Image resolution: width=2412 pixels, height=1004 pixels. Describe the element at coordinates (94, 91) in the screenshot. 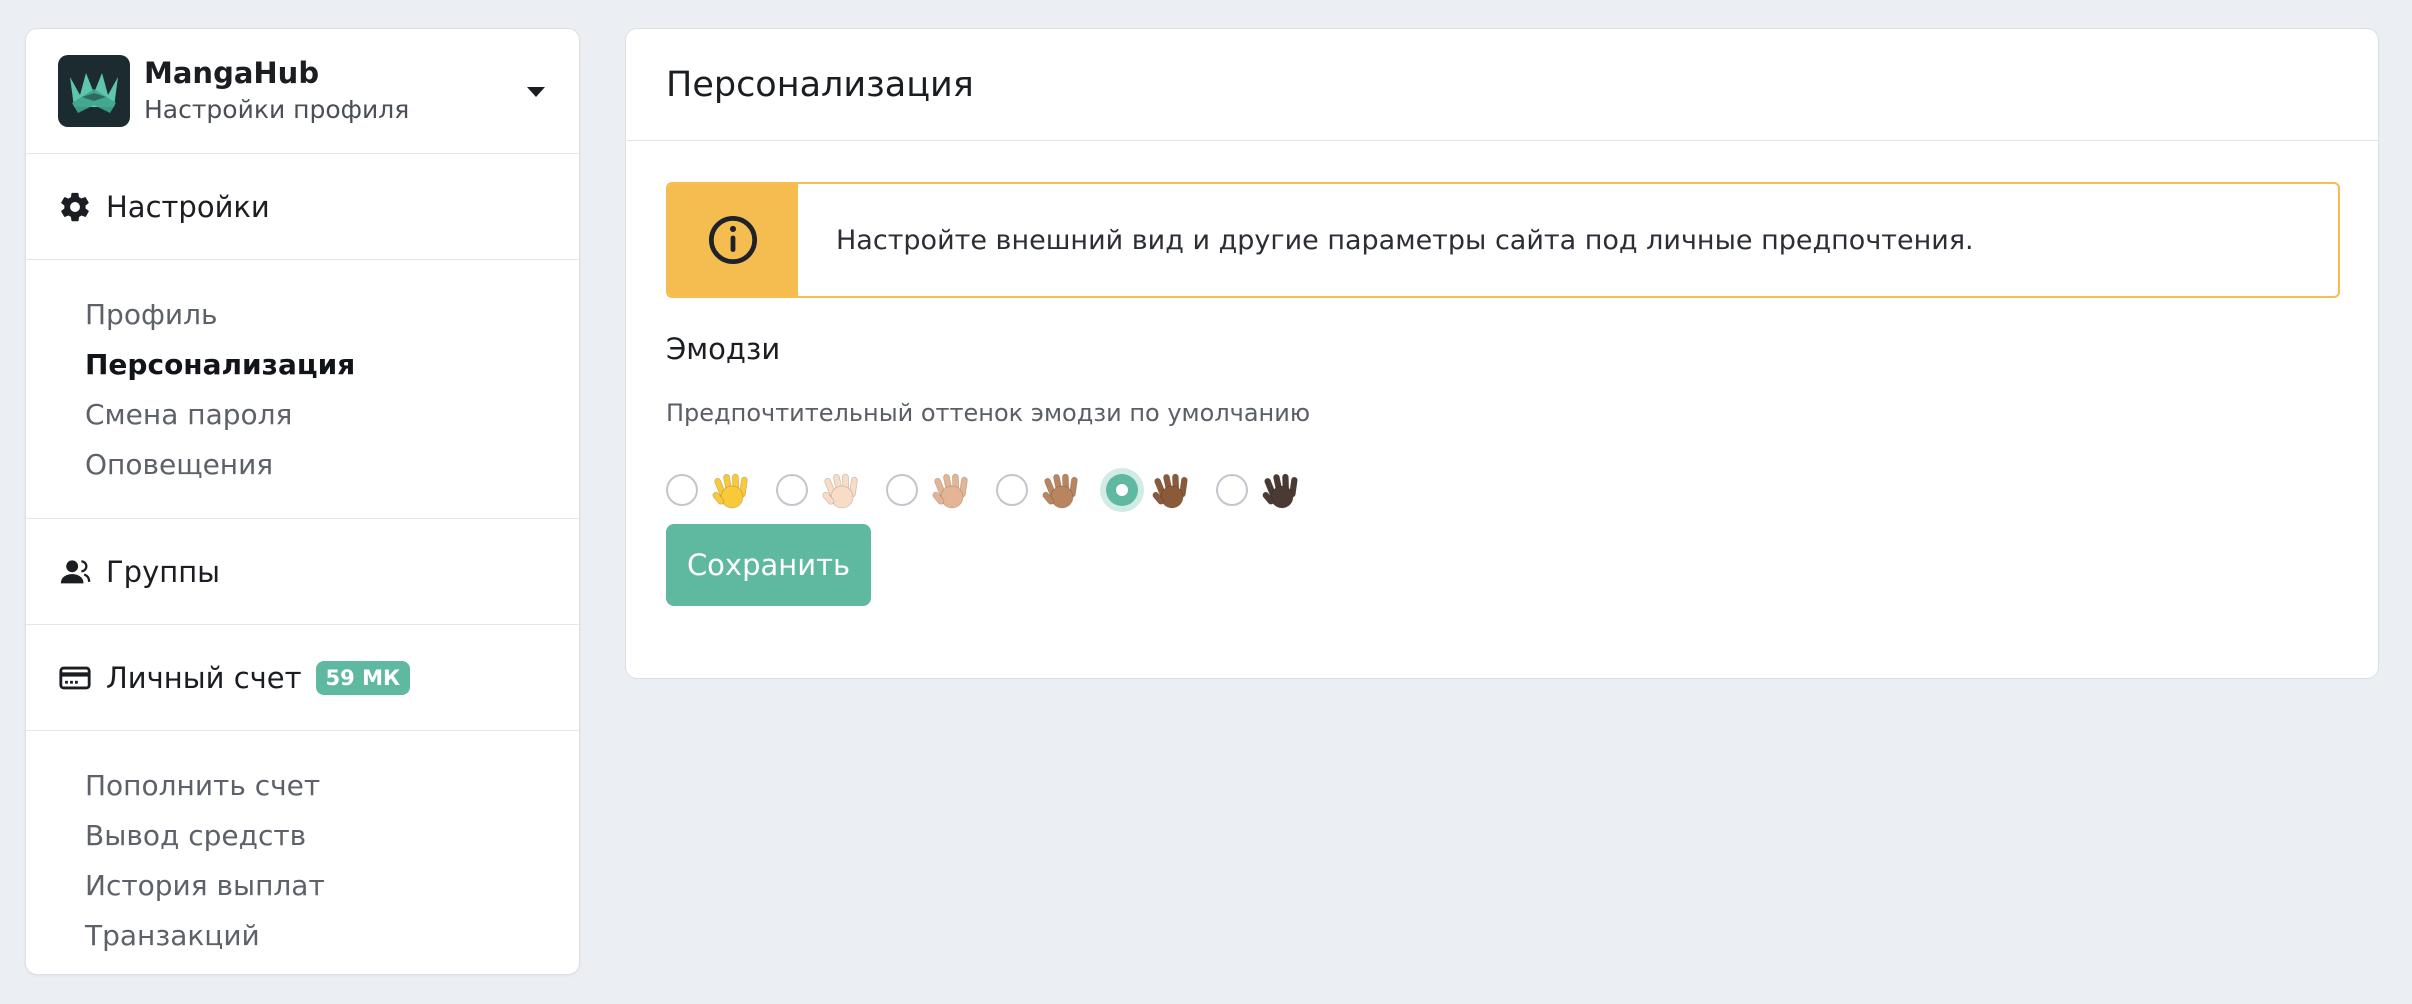

I see `mangahub-logo` at that location.